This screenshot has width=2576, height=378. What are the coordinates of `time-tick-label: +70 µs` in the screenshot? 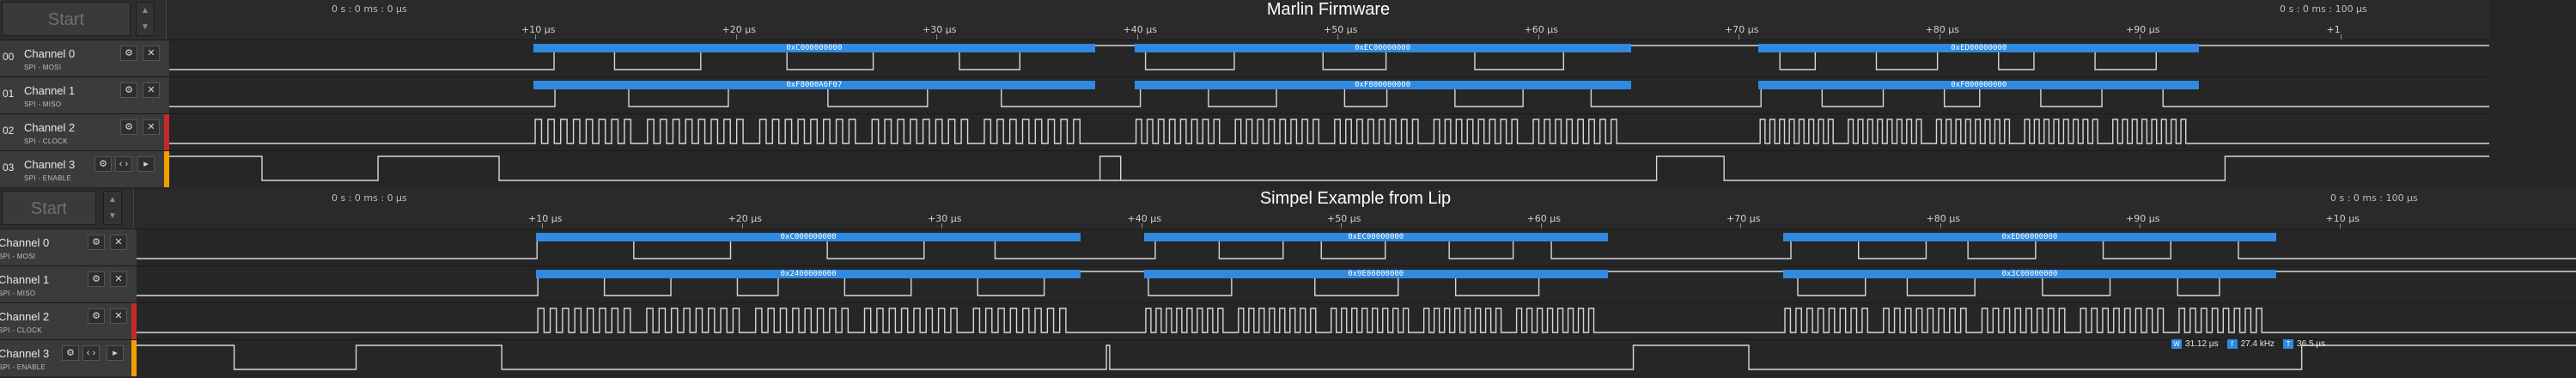 It's located at (1742, 29).